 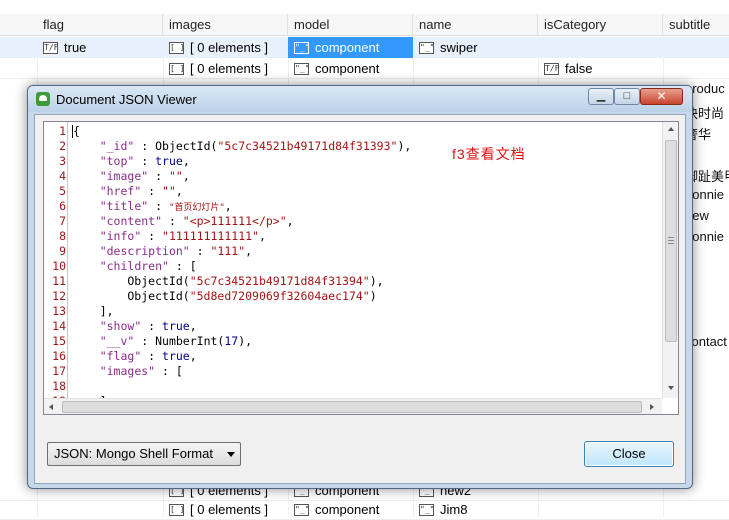 What do you see at coordinates (59, 281) in the screenshot?
I see `line-number: 11` at bounding box center [59, 281].